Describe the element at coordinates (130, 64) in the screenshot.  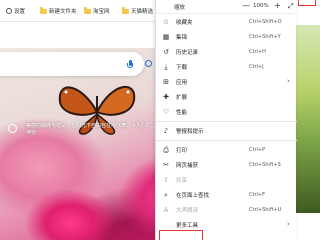
I see `microphone-icon` at that location.